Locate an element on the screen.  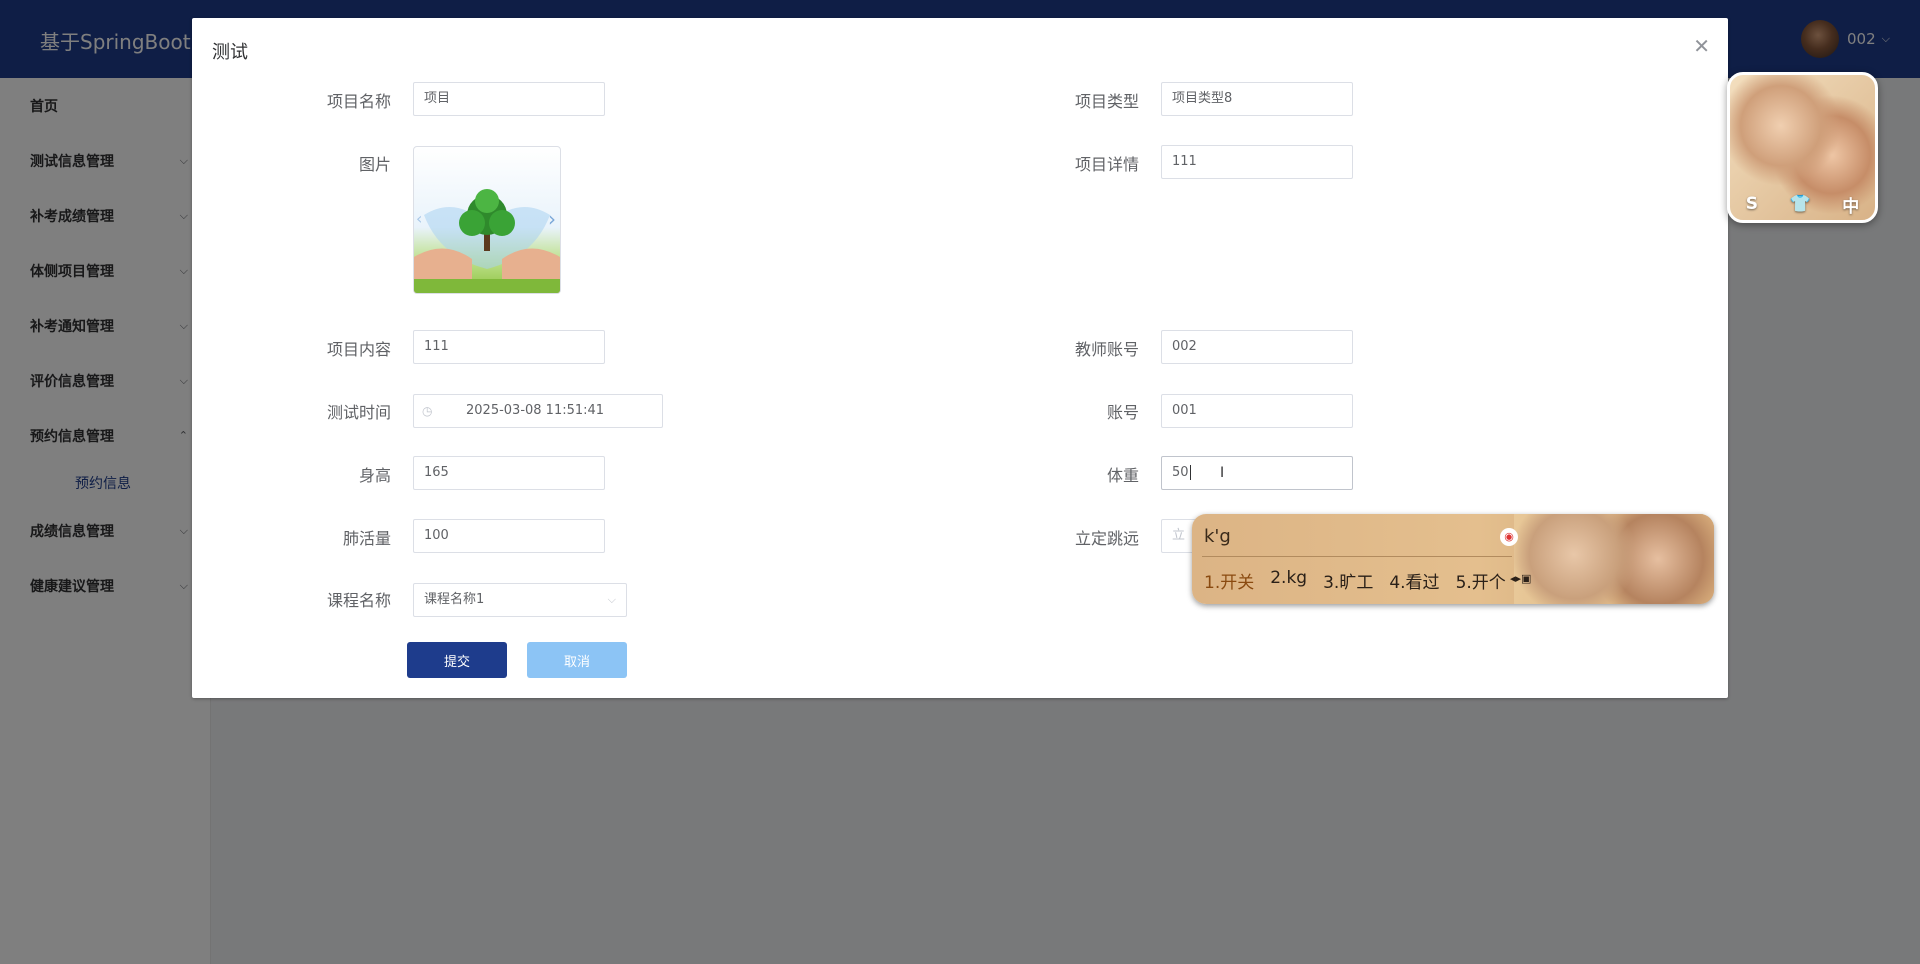
image-label: 图片 is located at coordinates (374, 164).